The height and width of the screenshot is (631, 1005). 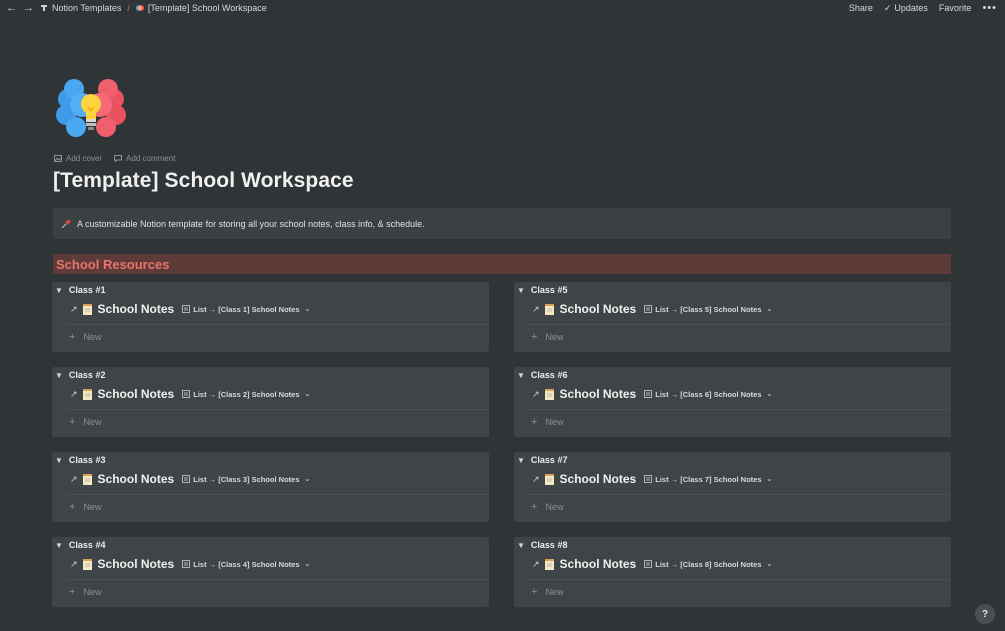 What do you see at coordinates (708, 309) in the screenshot?
I see `view-selector: List → [Class 5] School Notes ⌄` at bounding box center [708, 309].